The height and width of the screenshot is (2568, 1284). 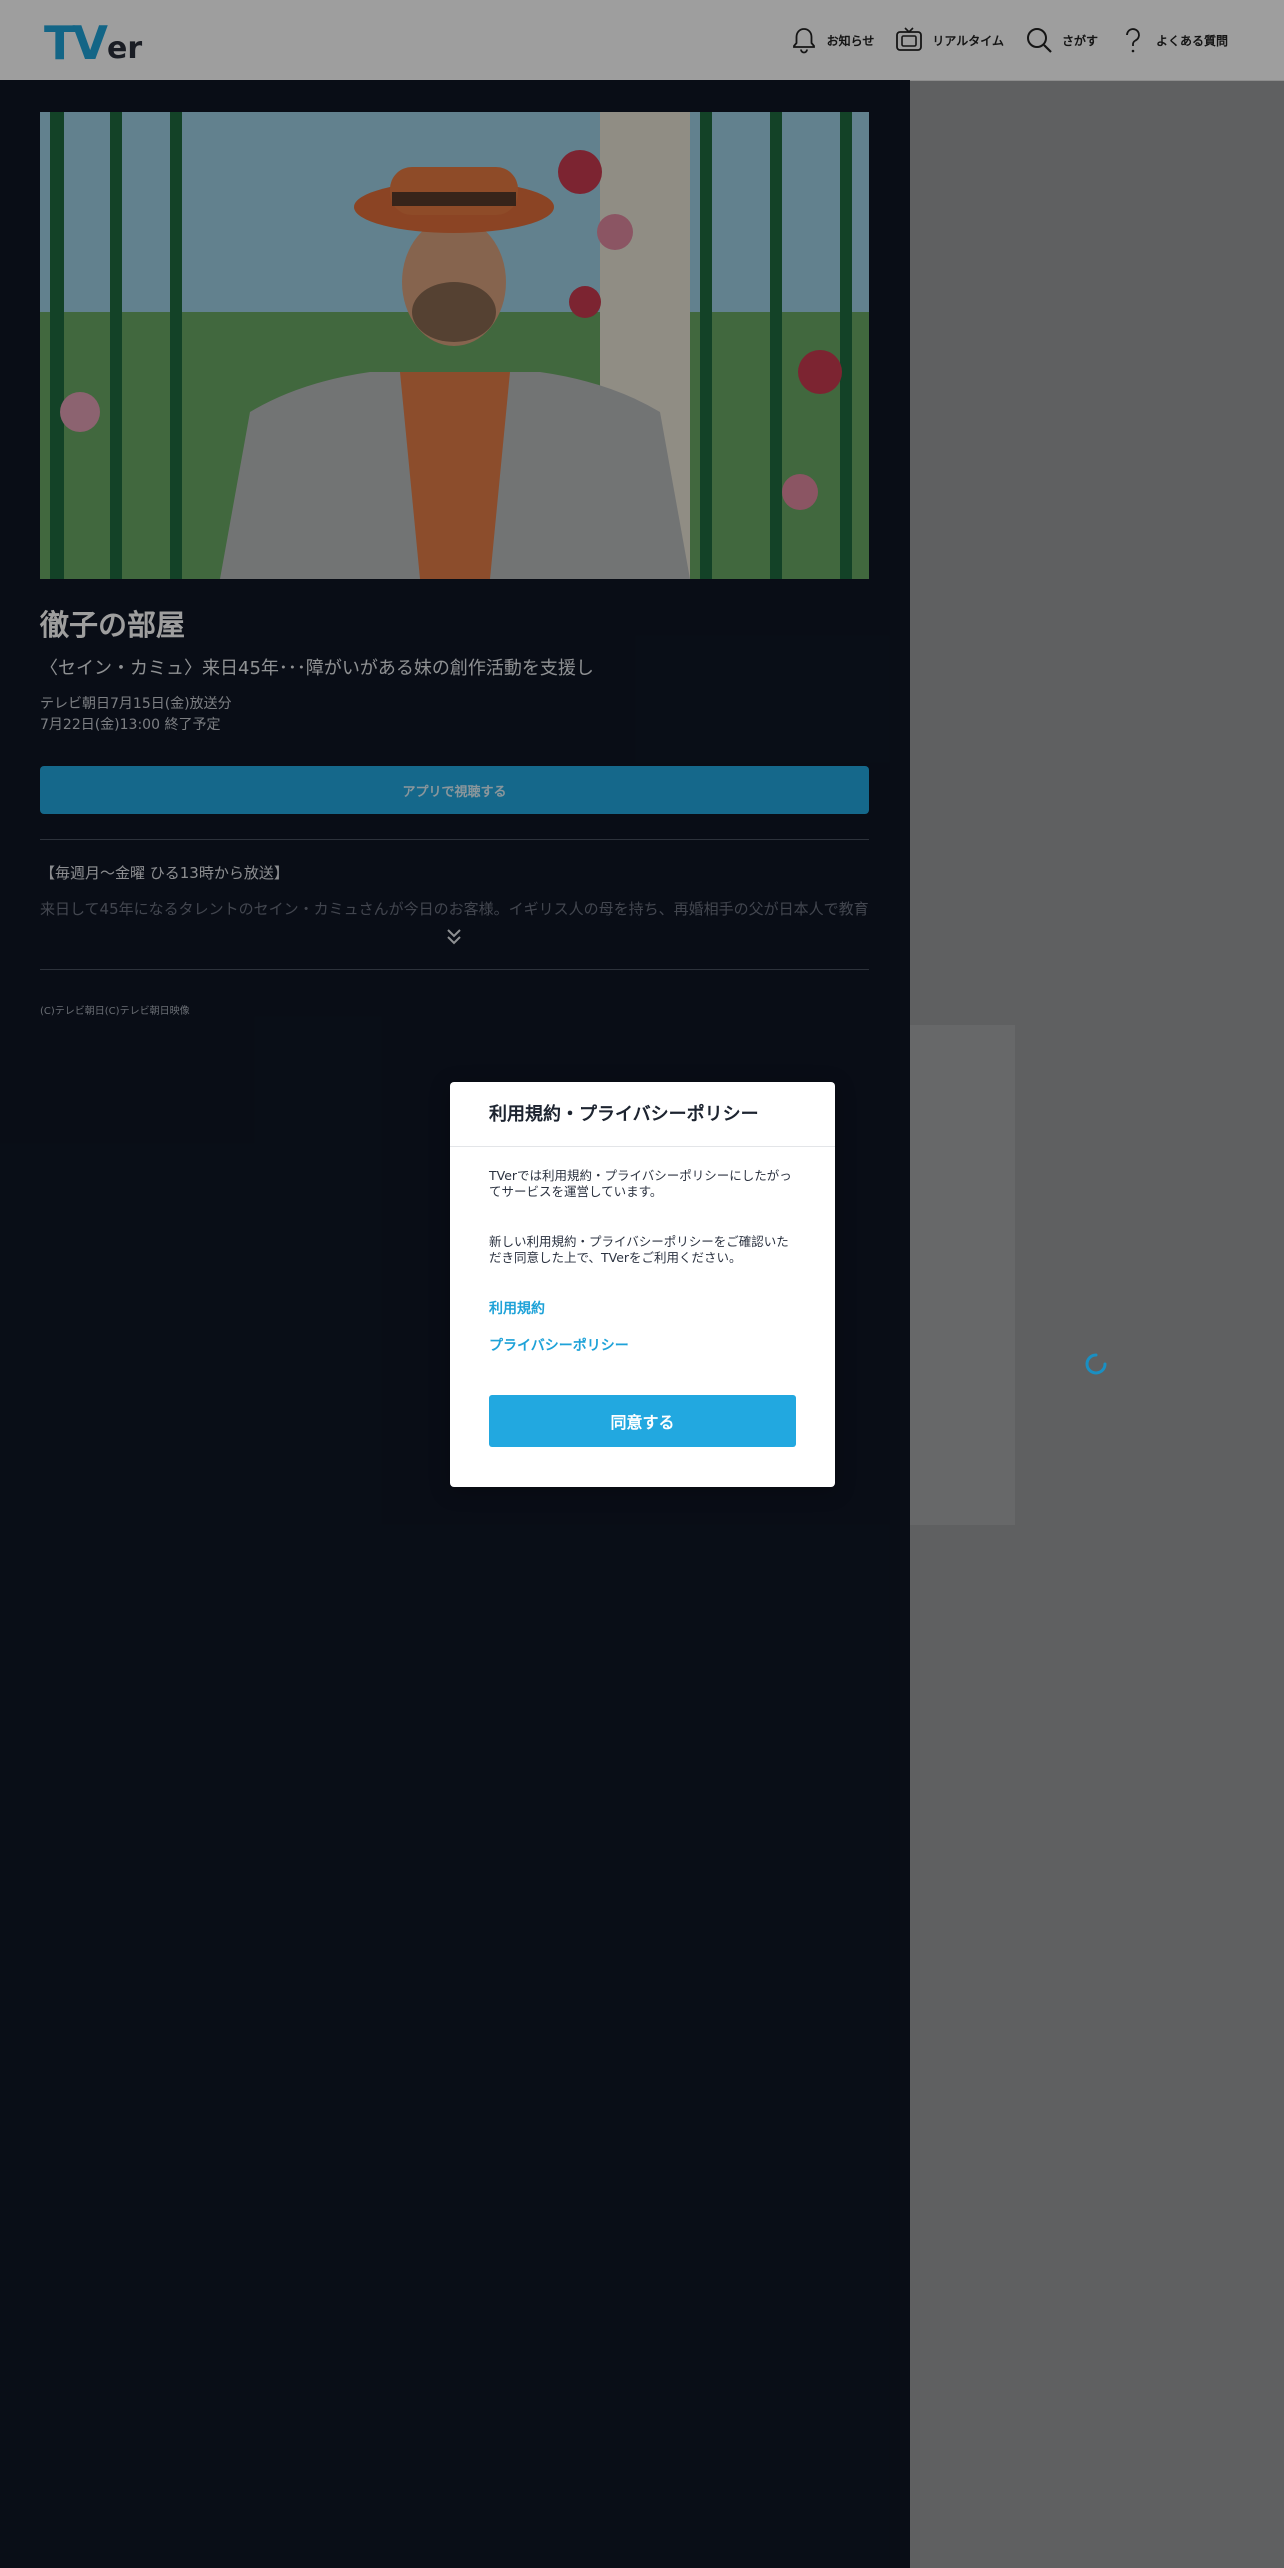 I want to click on dialog-divider, so click(x=642, y=1146).